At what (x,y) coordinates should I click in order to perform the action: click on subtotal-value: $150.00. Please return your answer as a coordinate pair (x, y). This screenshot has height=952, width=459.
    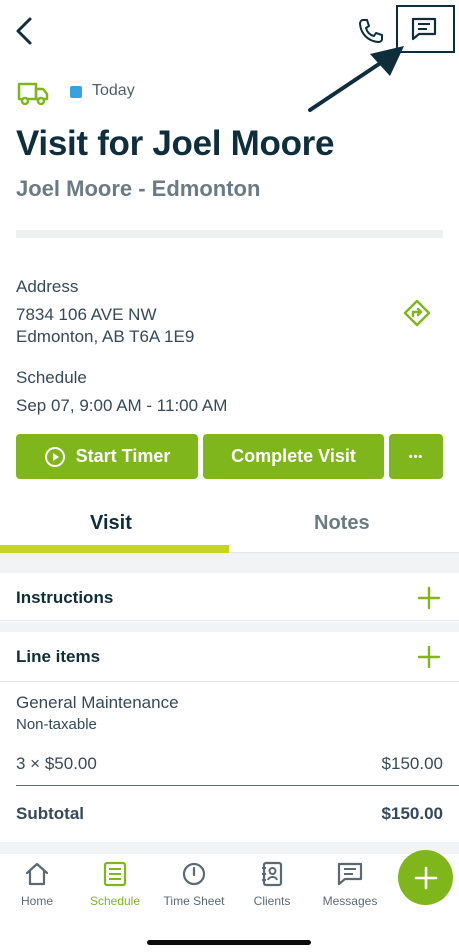
    Looking at the image, I should click on (412, 813).